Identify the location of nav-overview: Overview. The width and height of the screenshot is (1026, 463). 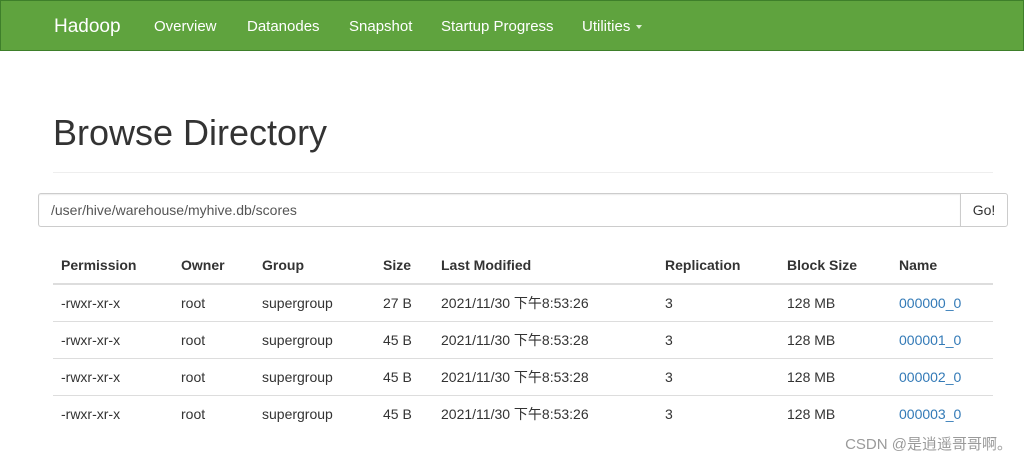
(185, 26).